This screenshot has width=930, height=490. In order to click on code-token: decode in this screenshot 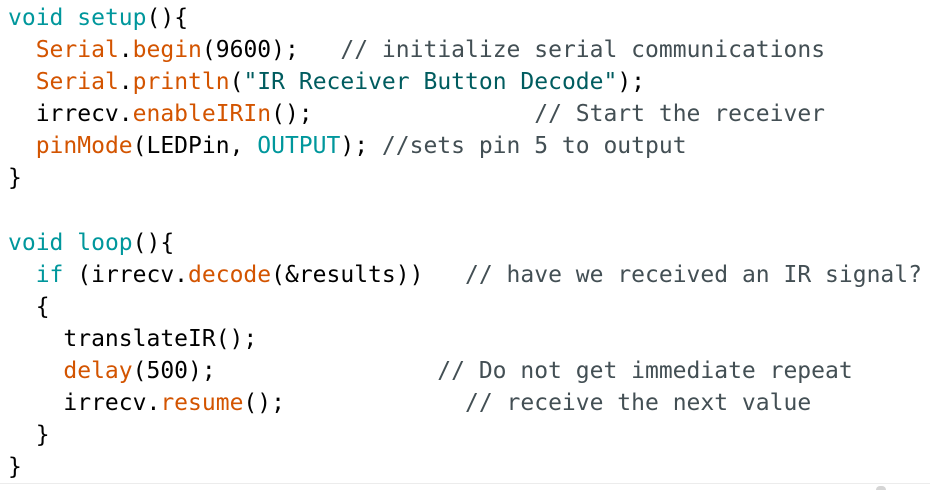, I will do `click(230, 274)`.